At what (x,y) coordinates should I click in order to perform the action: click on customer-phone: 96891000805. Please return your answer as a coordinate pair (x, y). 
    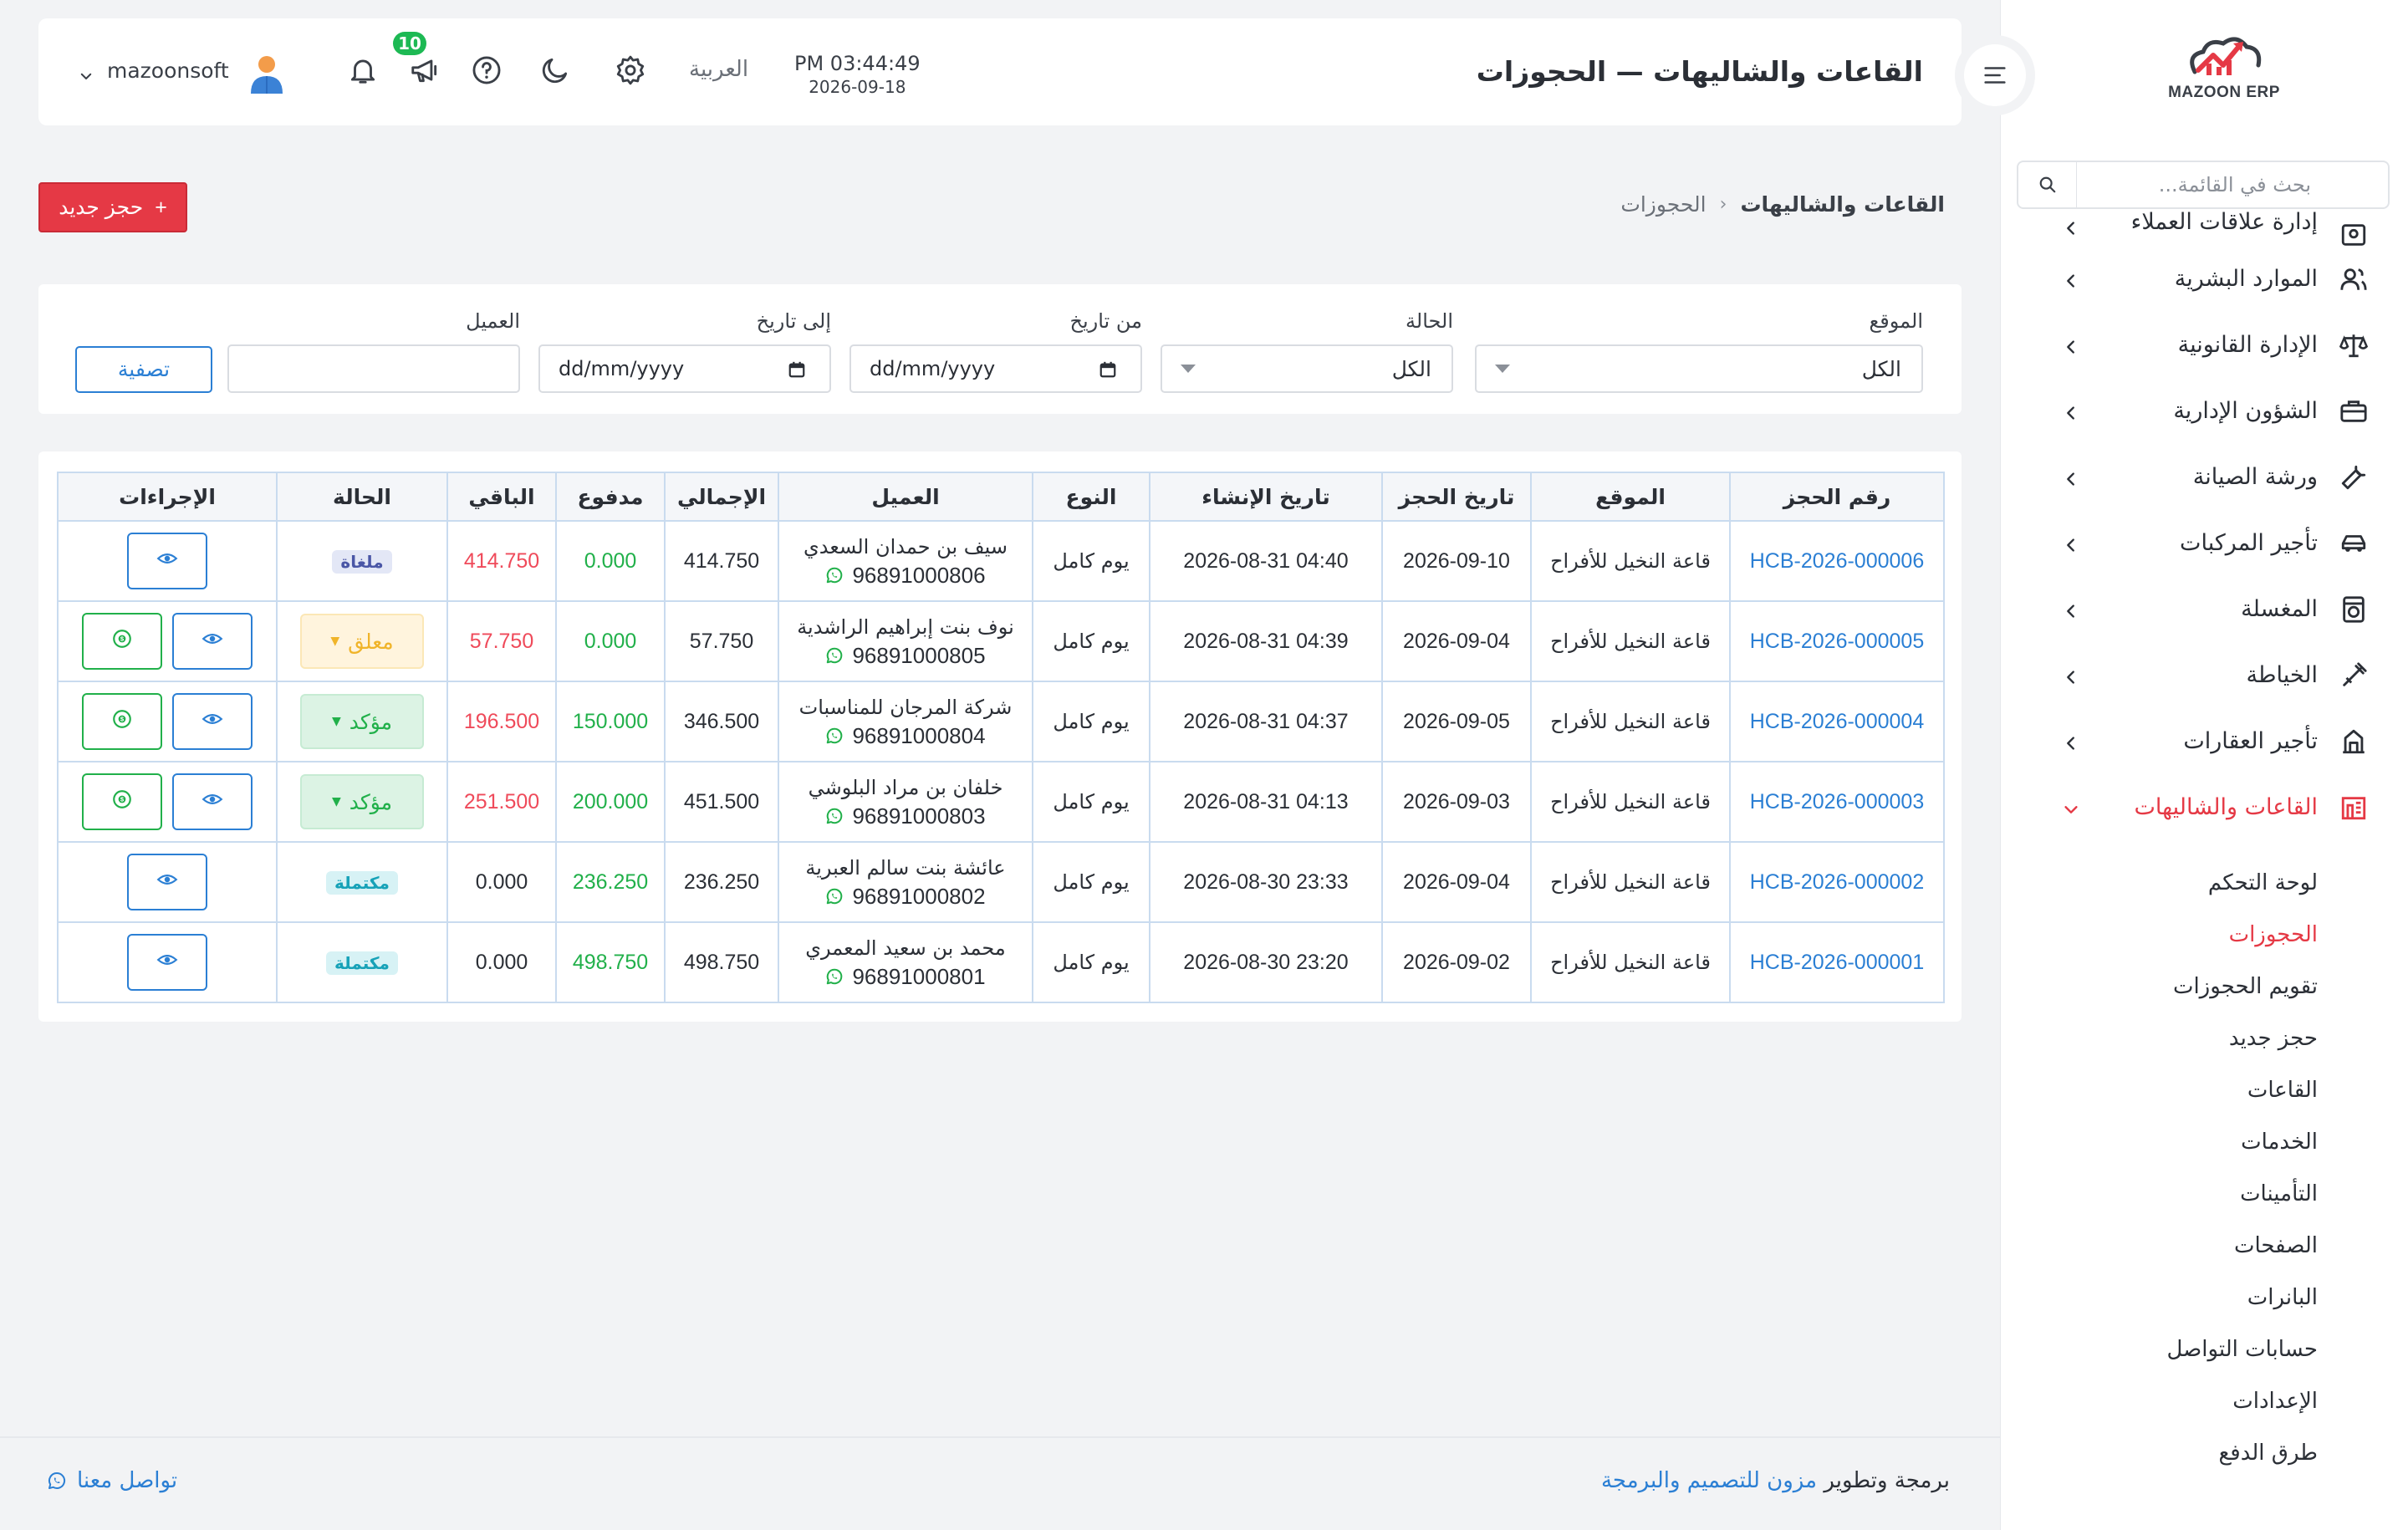
    Looking at the image, I should click on (905, 655).